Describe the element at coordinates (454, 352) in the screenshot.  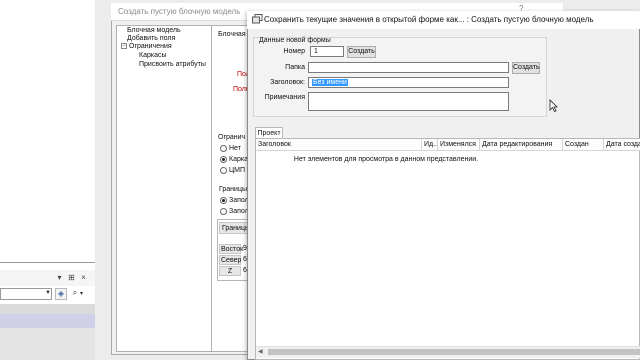
I see `scroll-thumb` at that location.